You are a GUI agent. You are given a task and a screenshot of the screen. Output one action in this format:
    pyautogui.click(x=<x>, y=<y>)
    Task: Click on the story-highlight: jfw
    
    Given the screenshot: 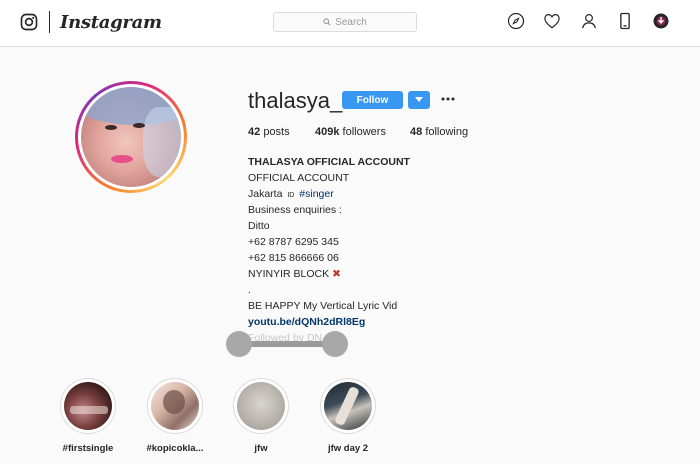 What is the action you would take?
    pyautogui.click(x=261, y=416)
    